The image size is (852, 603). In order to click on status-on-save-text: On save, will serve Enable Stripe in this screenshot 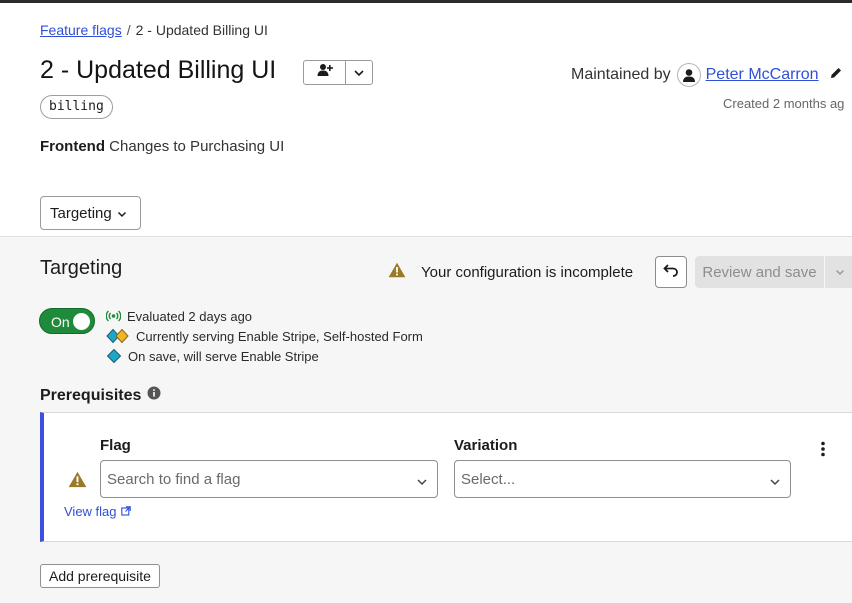, I will do `click(223, 356)`.